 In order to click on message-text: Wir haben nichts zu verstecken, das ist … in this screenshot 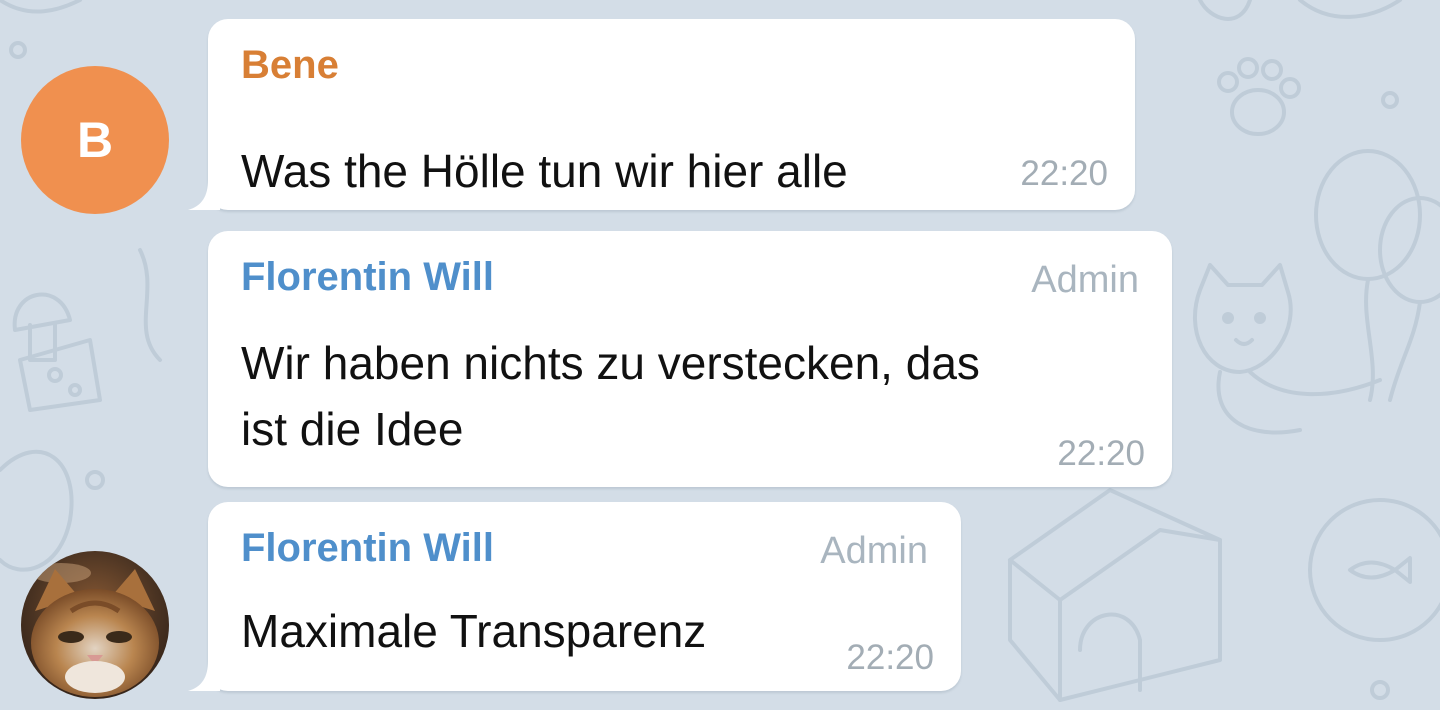, I will do `click(610, 396)`.